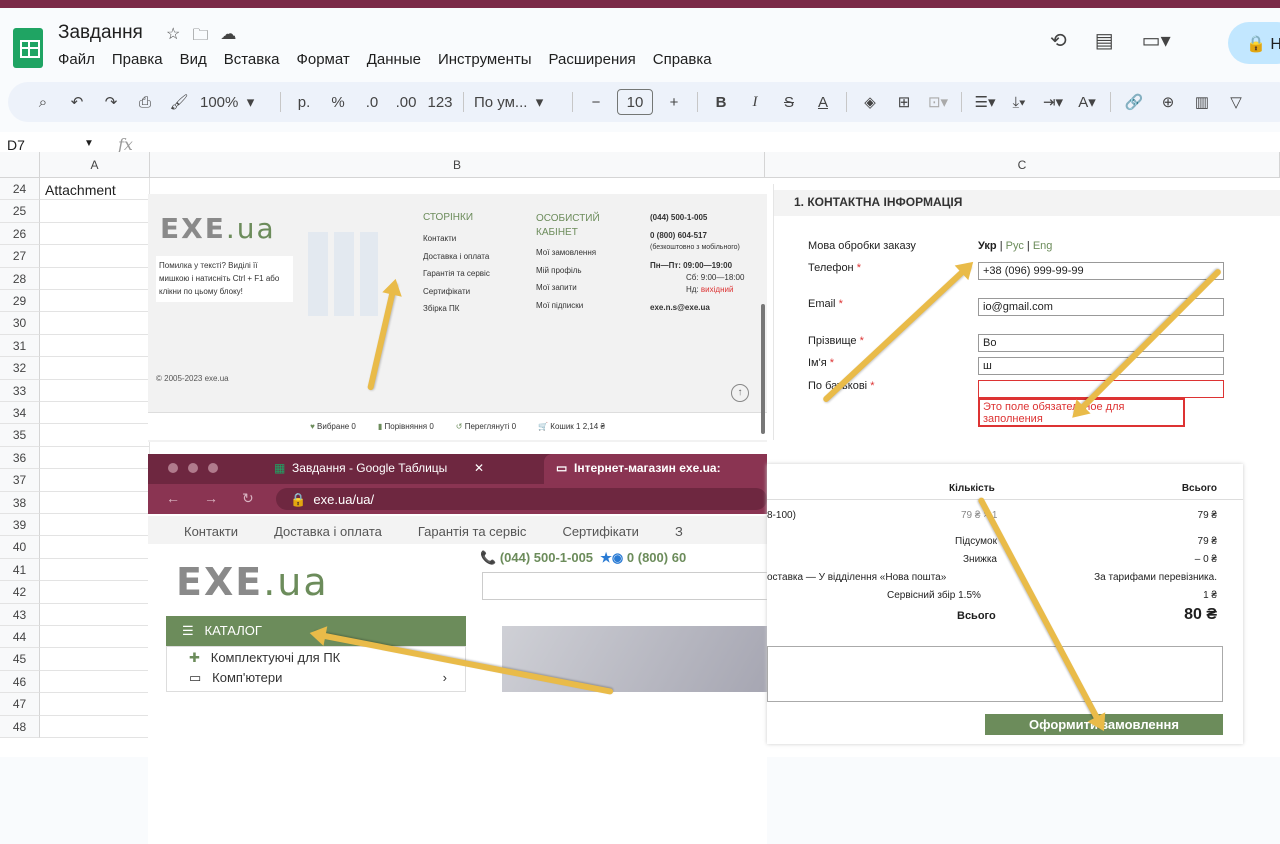  Describe the element at coordinates (472, 534) in the screenshot. I see `nav-warranty: Гарантія та сервіс` at that location.